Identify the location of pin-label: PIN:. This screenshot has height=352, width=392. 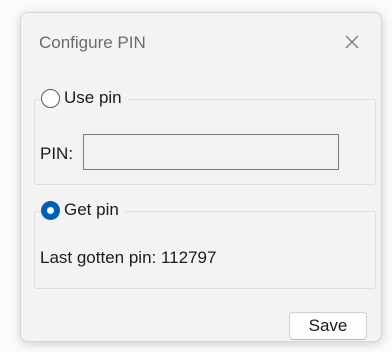
(57, 153).